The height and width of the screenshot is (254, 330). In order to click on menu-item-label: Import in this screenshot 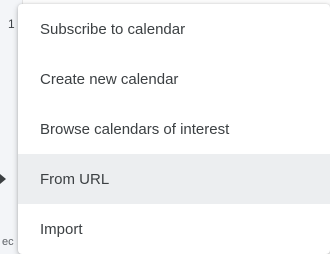, I will do `click(61, 229)`.